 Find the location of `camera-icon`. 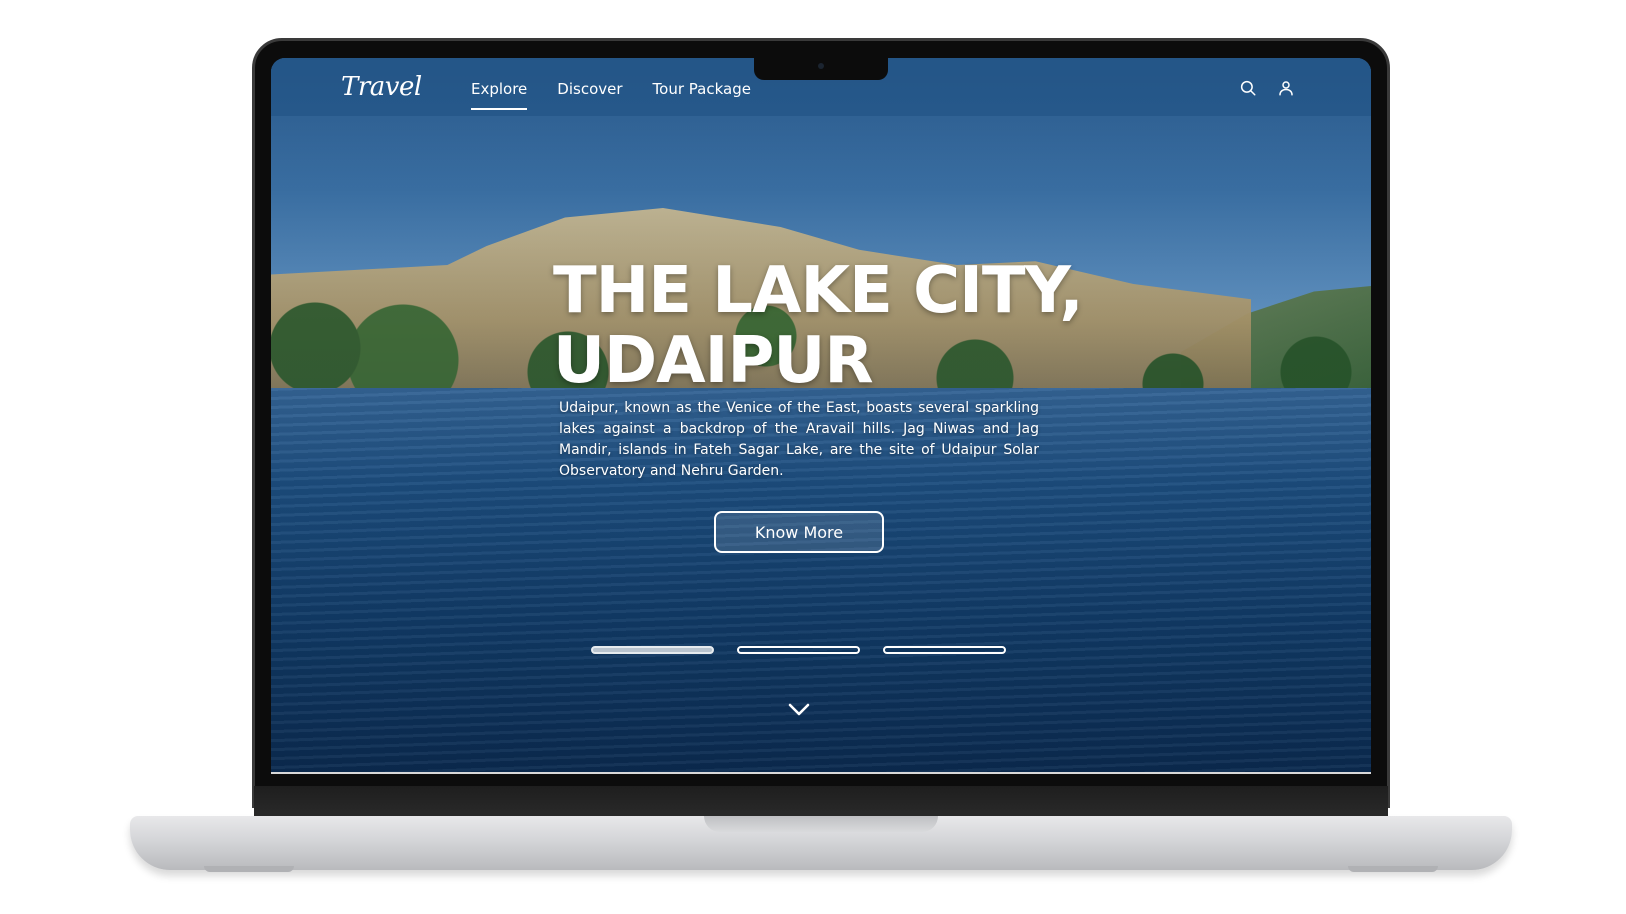

camera-icon is located at coordinates (821, 66).